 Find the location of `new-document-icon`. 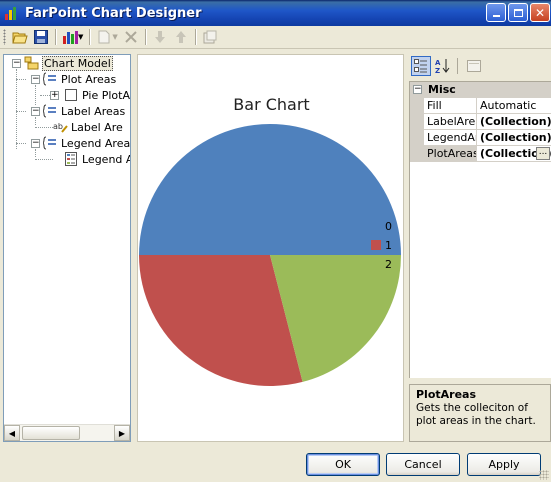

new-document-icon is located at coordinates (104, 37).